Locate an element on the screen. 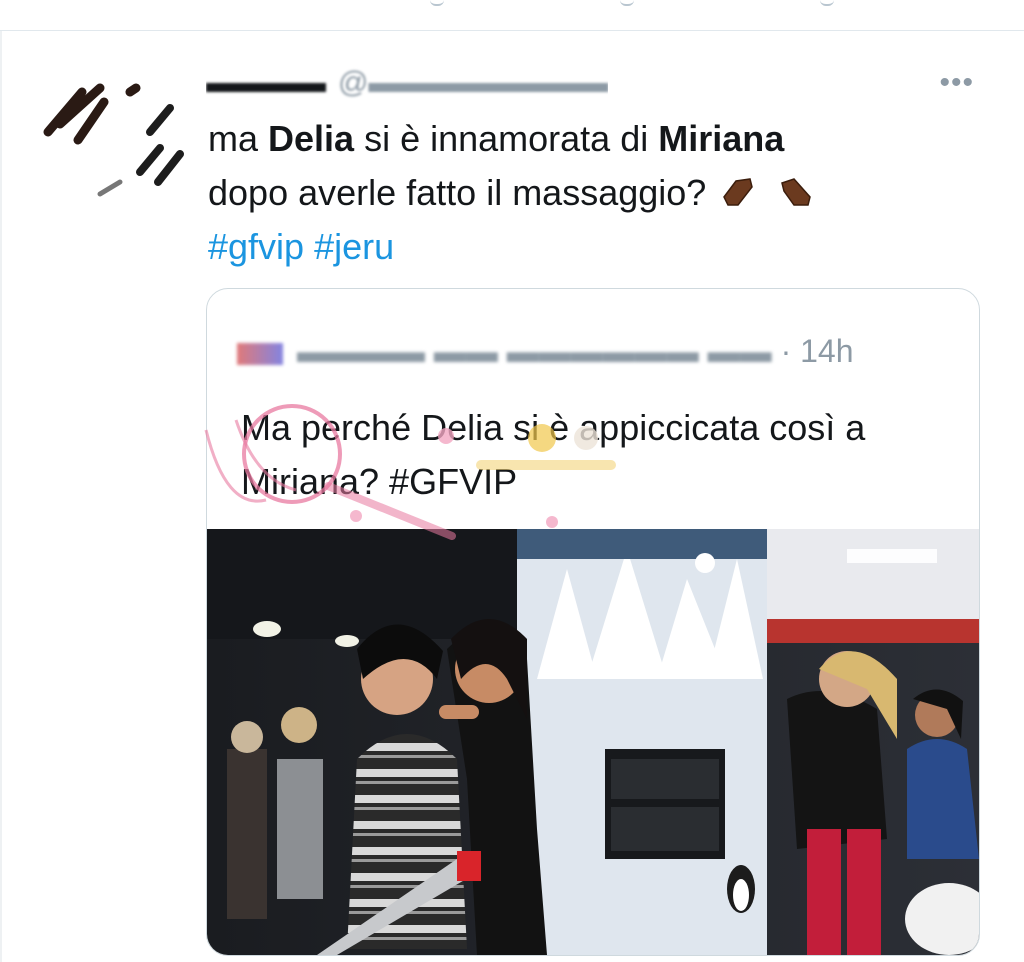 This screenshot has width=1024, height=962. tweet-hashtags: #gfvip #jeru is located at coordinates (598, 247).